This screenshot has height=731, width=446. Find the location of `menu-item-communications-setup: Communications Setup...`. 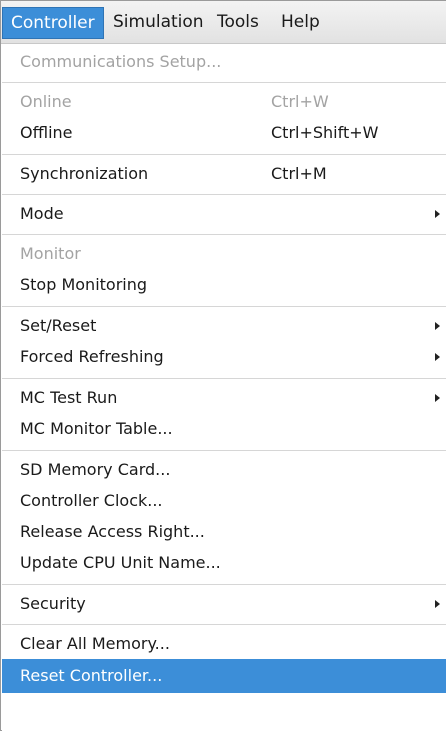

menu-item-communications-setup: Communications Setup... is located at coordinates (224, 62).